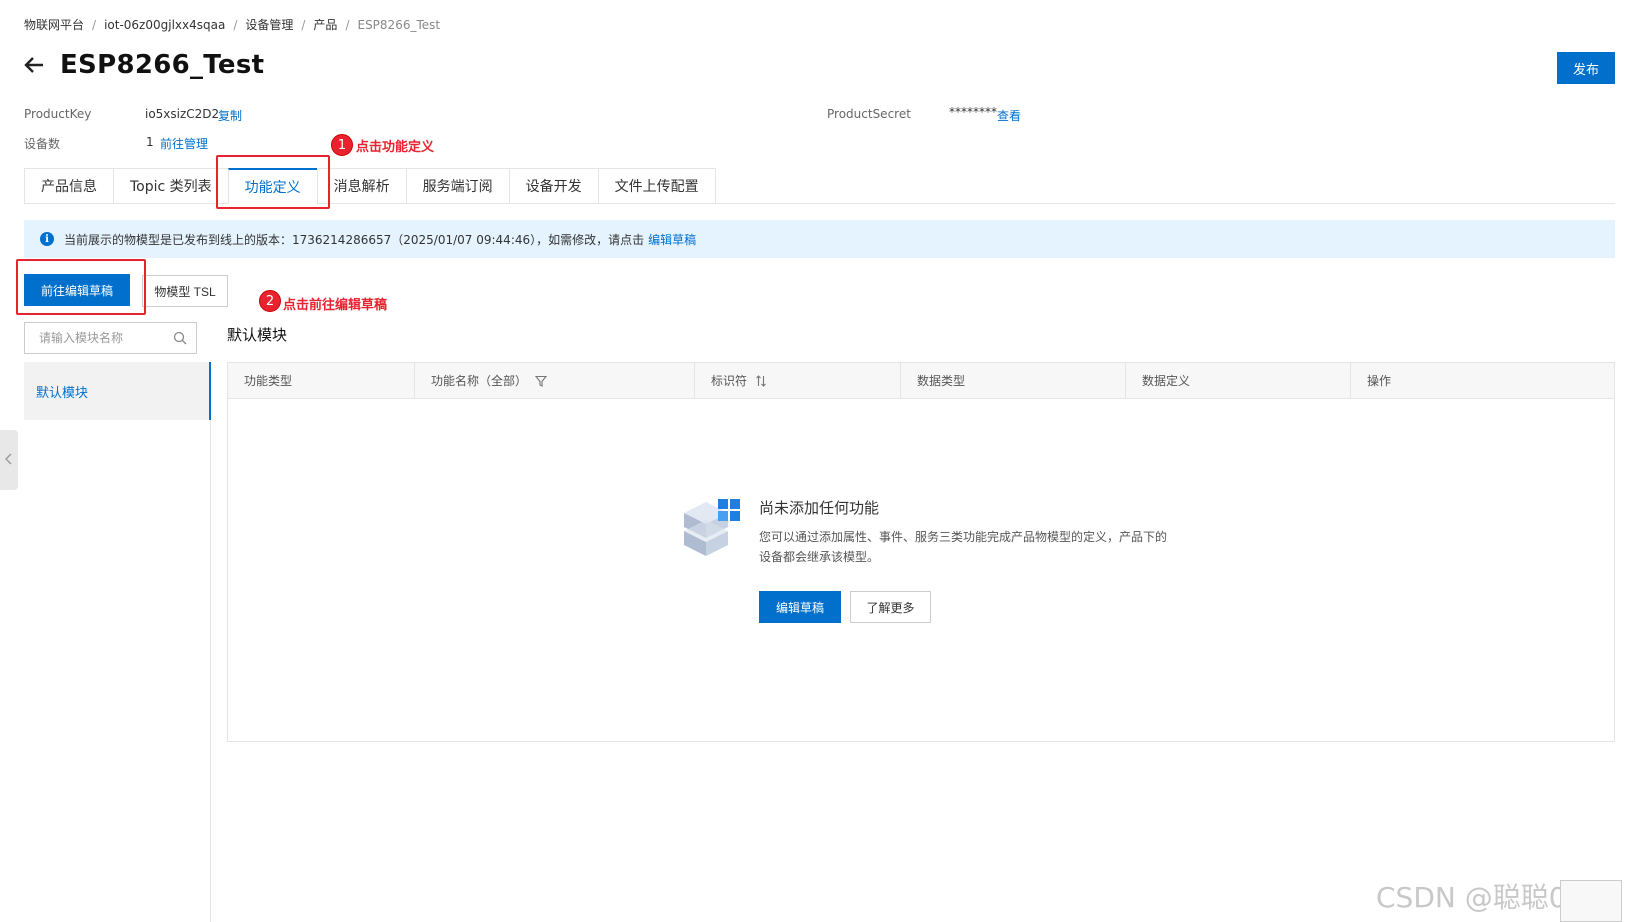 The width and height of the screenshot is (1639, 922). What do you see at coordinates (1379, 381) in the screenshot?
I see `column-label: 操作` at bounding box center [1379, 381].